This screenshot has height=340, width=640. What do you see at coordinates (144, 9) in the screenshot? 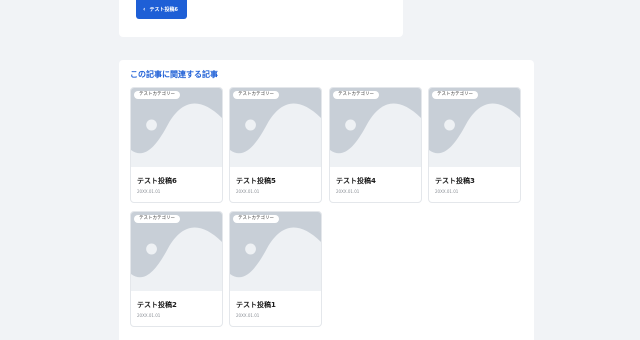
I see `chevron-left-icon: ‹` at bounding box center [144, 9].